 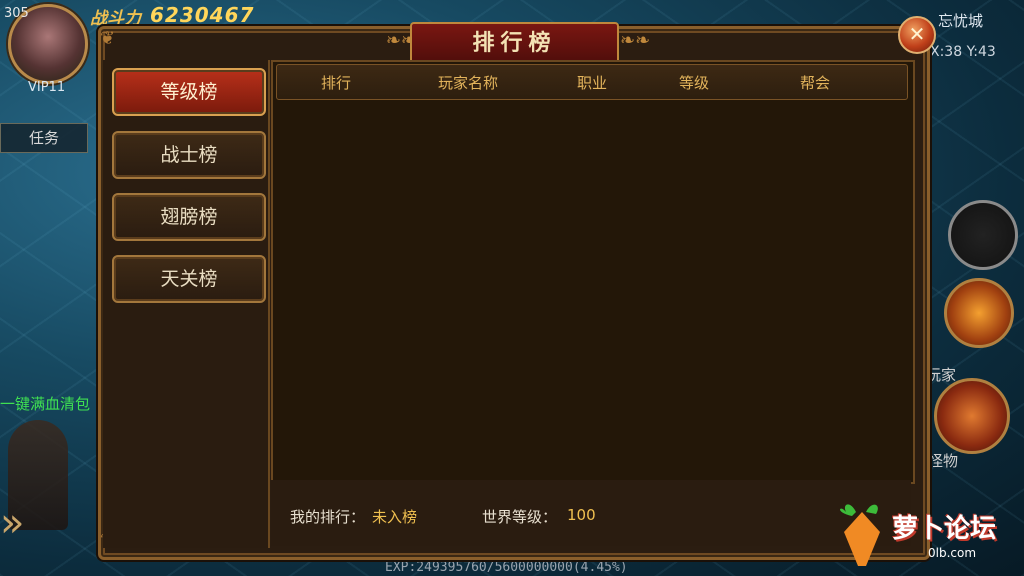 What do you see at coordinates (952, 553) in the screenshot?
I see `watermark-url: 0lb.com` at bounding box center [952, 553].